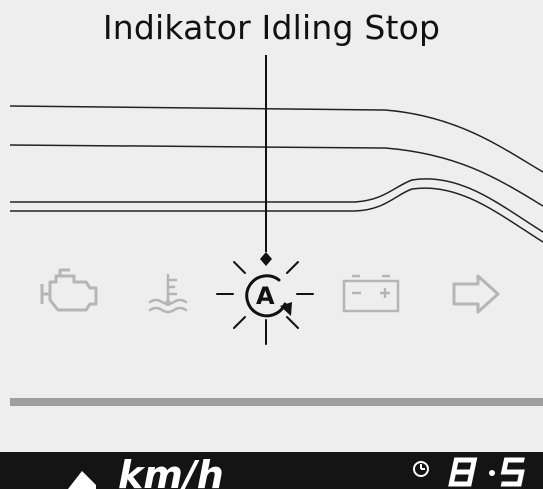 This screenshot has width=543, height=489. Describe the element at coordinates (269, 473) in the screenshot. I see `bottom-display-graphics` at that location.